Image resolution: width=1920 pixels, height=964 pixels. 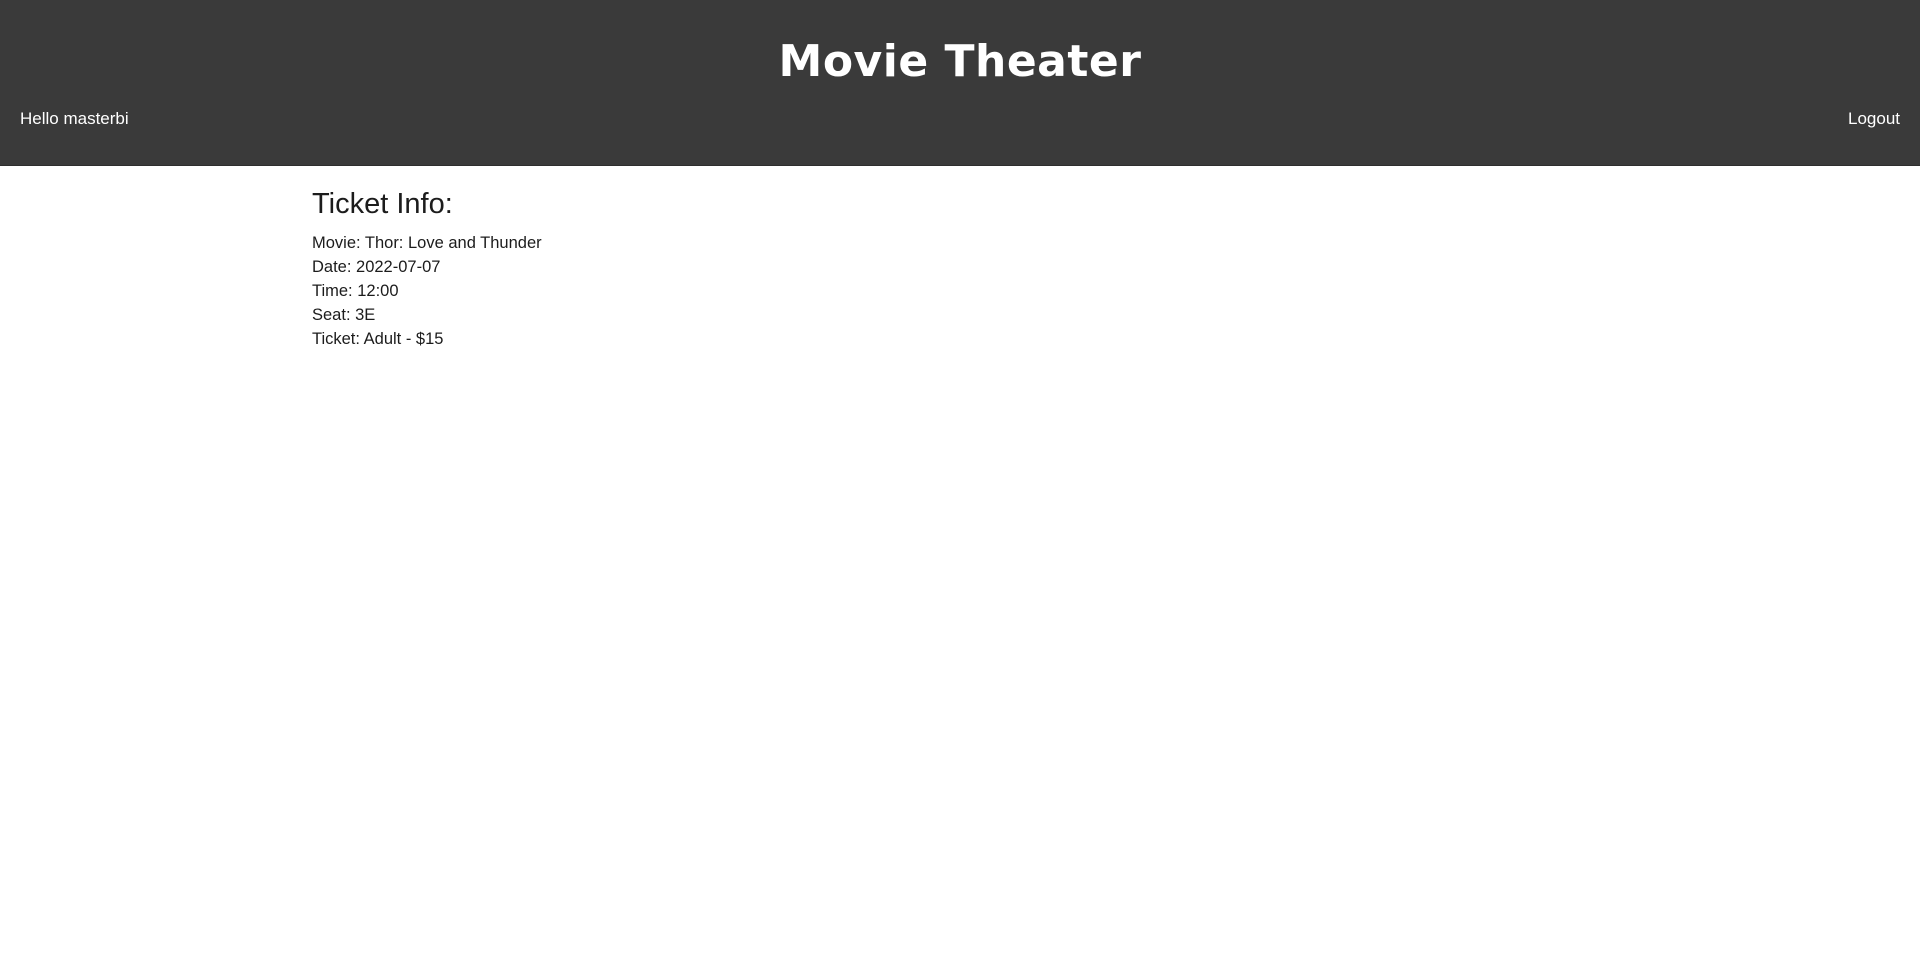 What do you see at coordinates (382, 204) in the screenshot?
I see `ticket-info-heading: Ticket Info:` at bounding box center [382, 204].